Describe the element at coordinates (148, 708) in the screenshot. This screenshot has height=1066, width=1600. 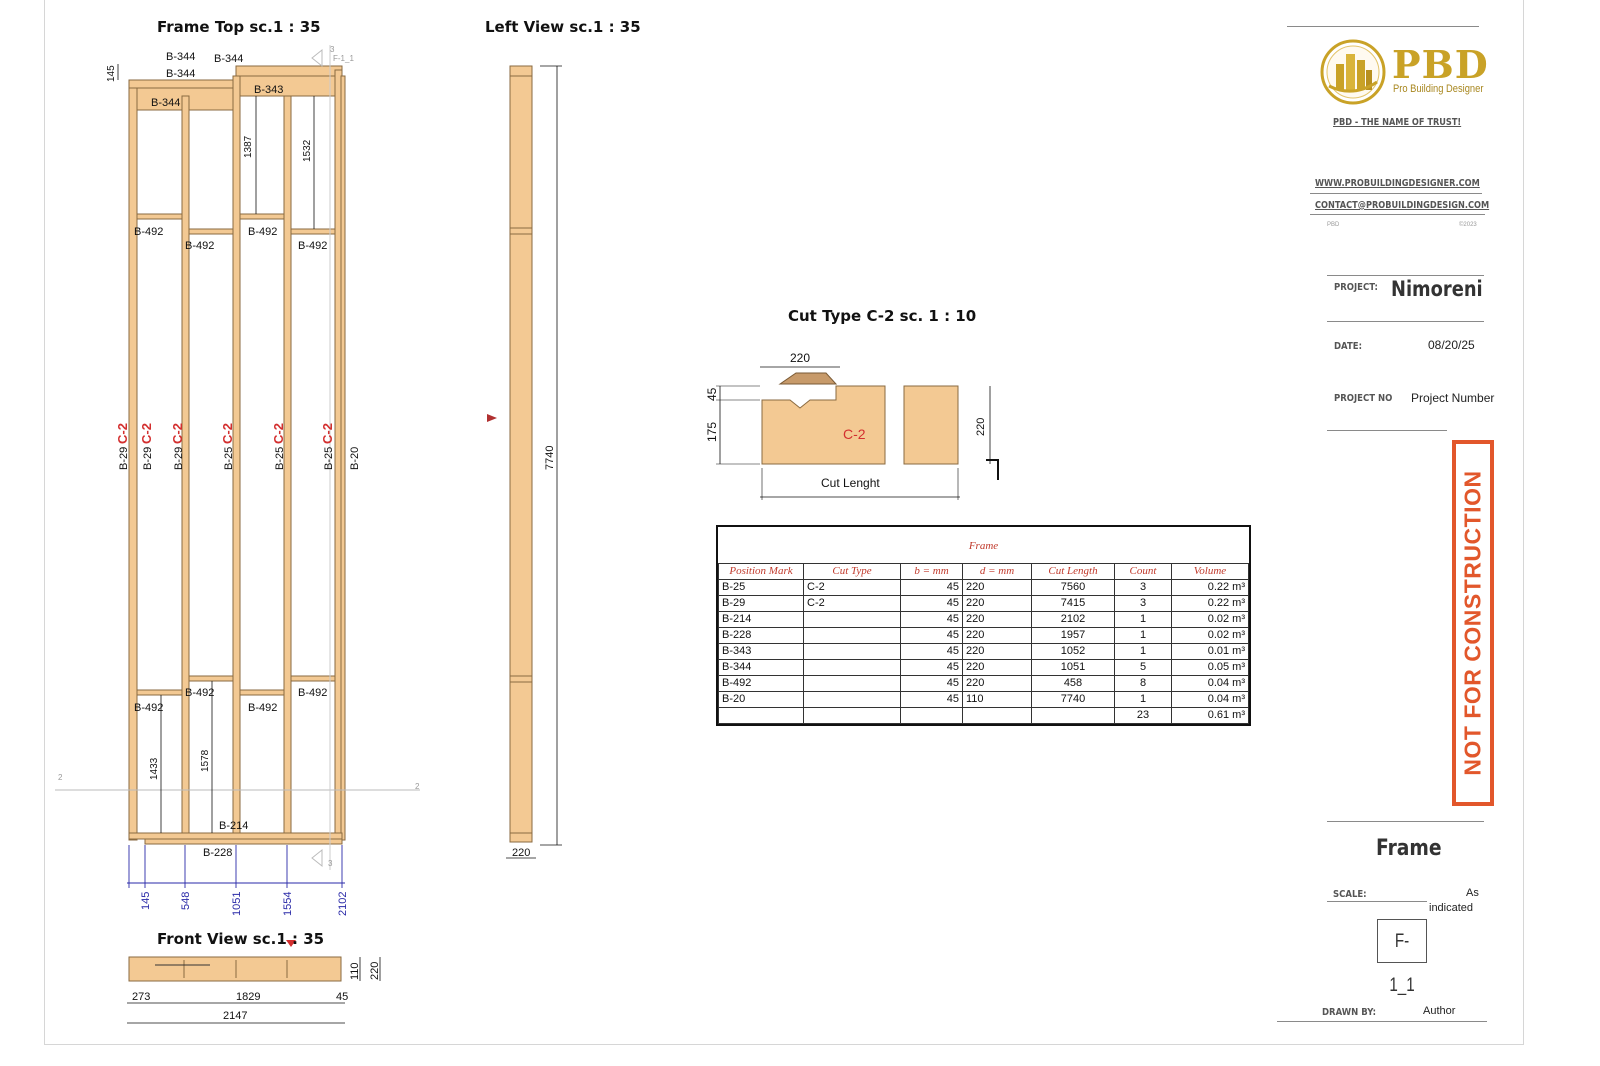
I see `block-label-l1: B-492` at that location.